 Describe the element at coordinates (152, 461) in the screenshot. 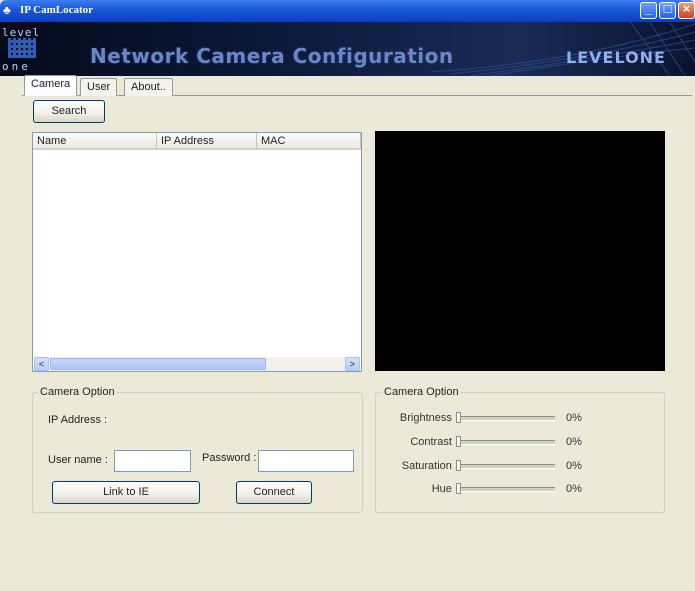

I see `username-field` at that location.